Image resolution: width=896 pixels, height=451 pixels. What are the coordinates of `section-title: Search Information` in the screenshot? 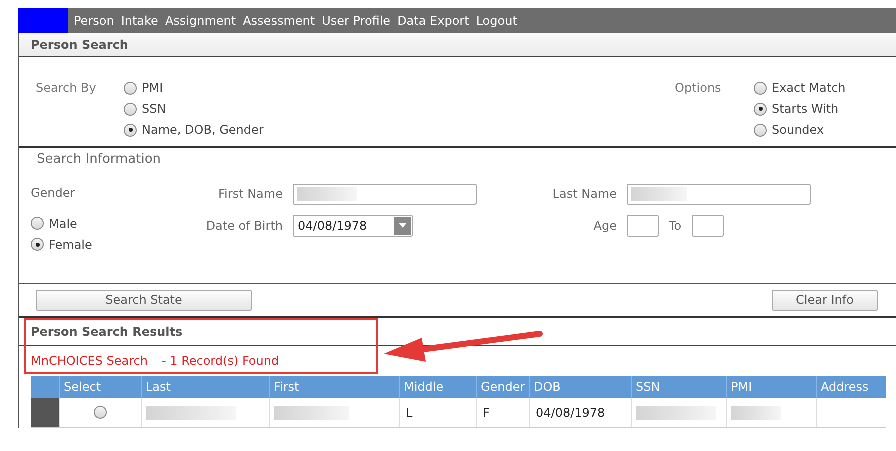 It's located at (99, 159).